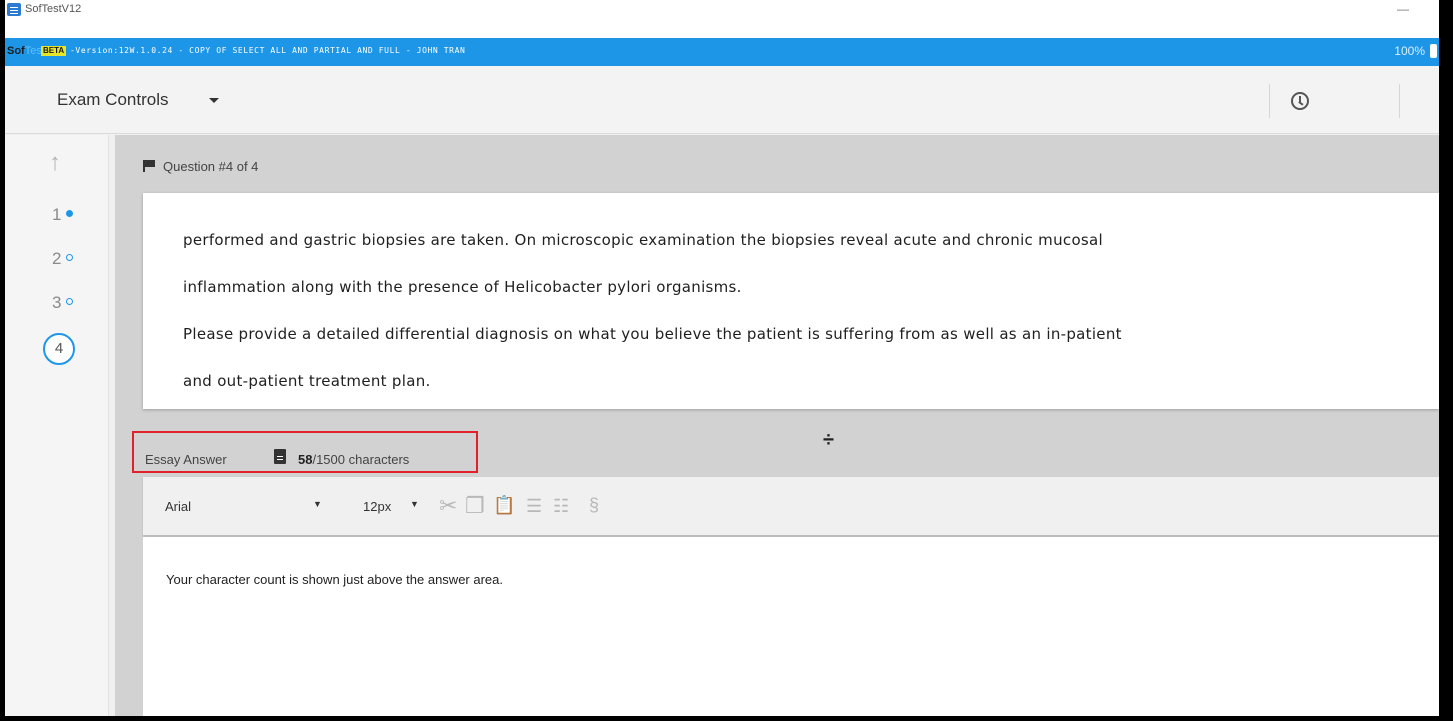  What do you see at coordinates (54, 51) in the screenshot?
I see `beta-badge: BETA` at bounding box center [54, 51].